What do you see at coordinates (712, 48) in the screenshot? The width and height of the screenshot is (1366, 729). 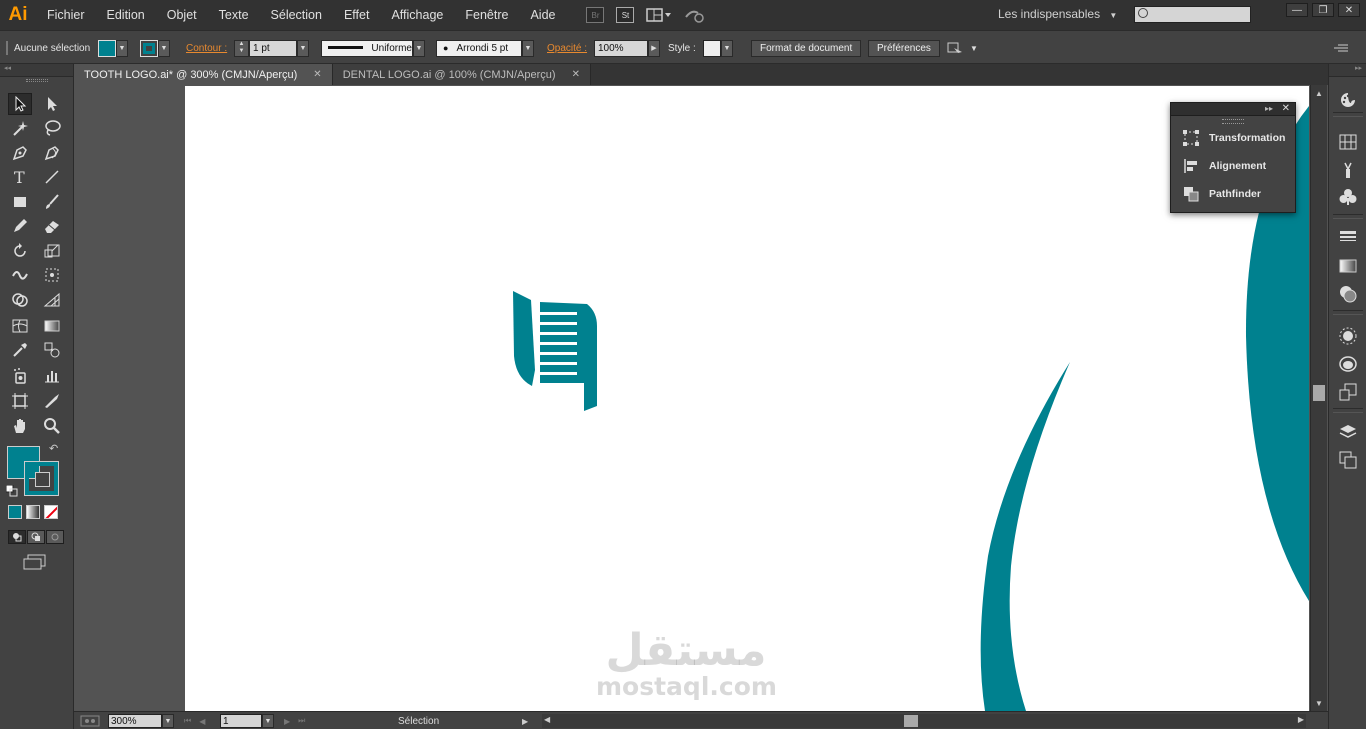 I see `graphic-style-swatch` at bounding box center [712, 48].